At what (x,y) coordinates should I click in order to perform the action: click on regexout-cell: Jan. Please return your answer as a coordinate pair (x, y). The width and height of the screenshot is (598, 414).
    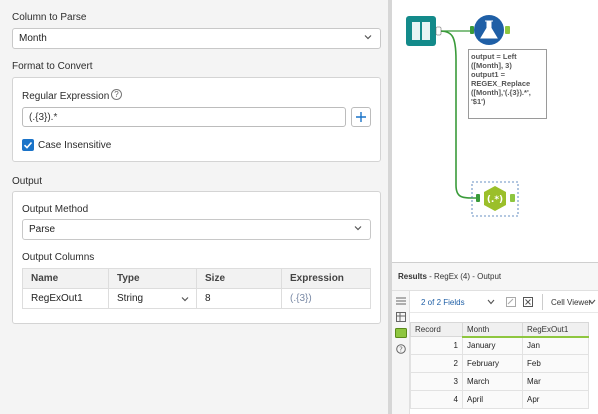
    Looking at the image, I should click on (555, 345).